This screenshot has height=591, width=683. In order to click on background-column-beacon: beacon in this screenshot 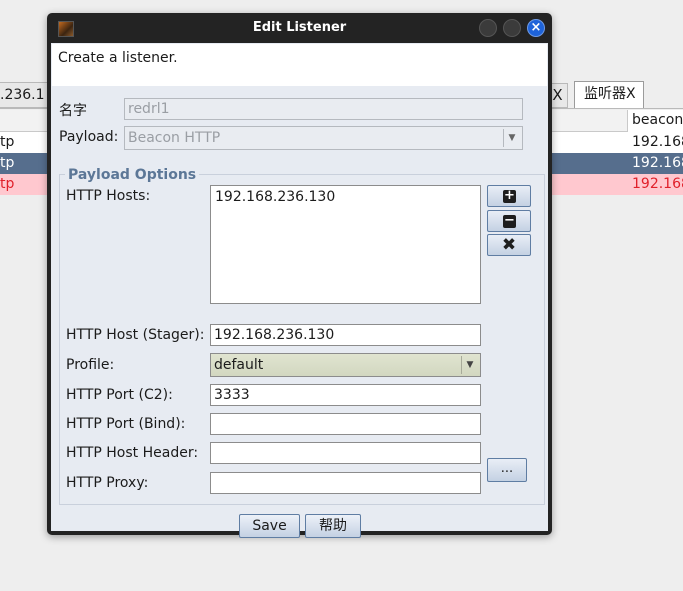, I will do `click(655, 121)`.